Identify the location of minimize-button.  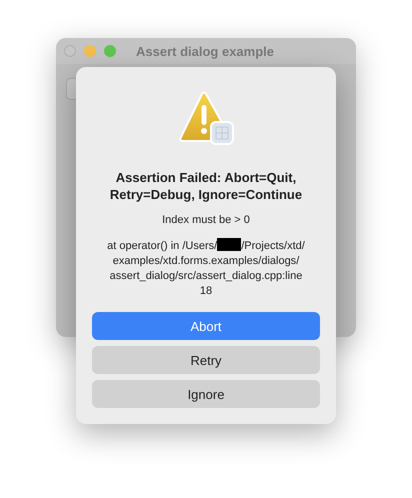
(90, 51).